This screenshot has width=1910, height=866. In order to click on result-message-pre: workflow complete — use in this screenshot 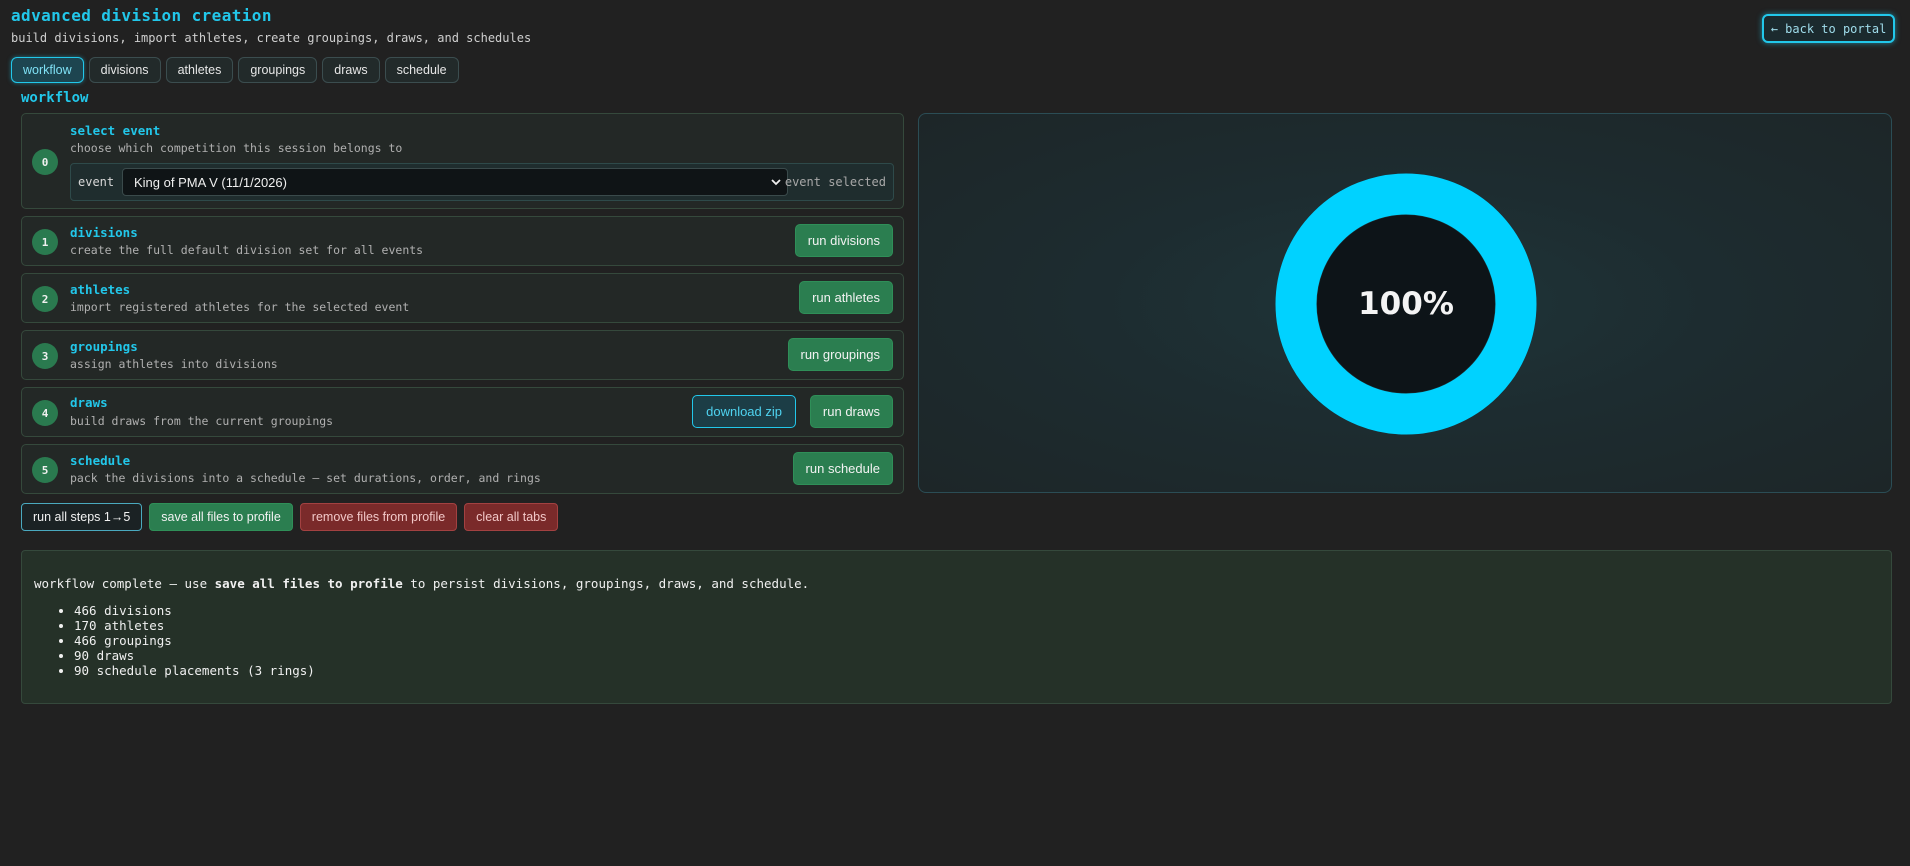, I will do `click(124, 583)`.